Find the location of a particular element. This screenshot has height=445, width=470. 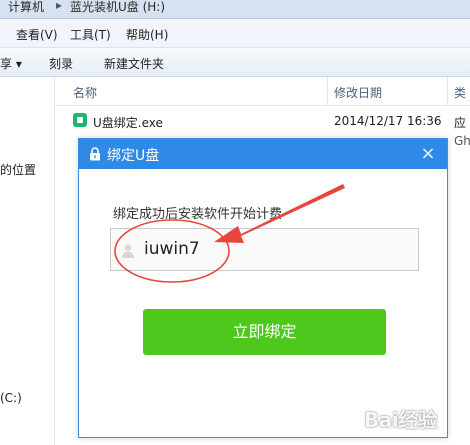

column-date: 修改日期 is located at coordinates (358, 92).